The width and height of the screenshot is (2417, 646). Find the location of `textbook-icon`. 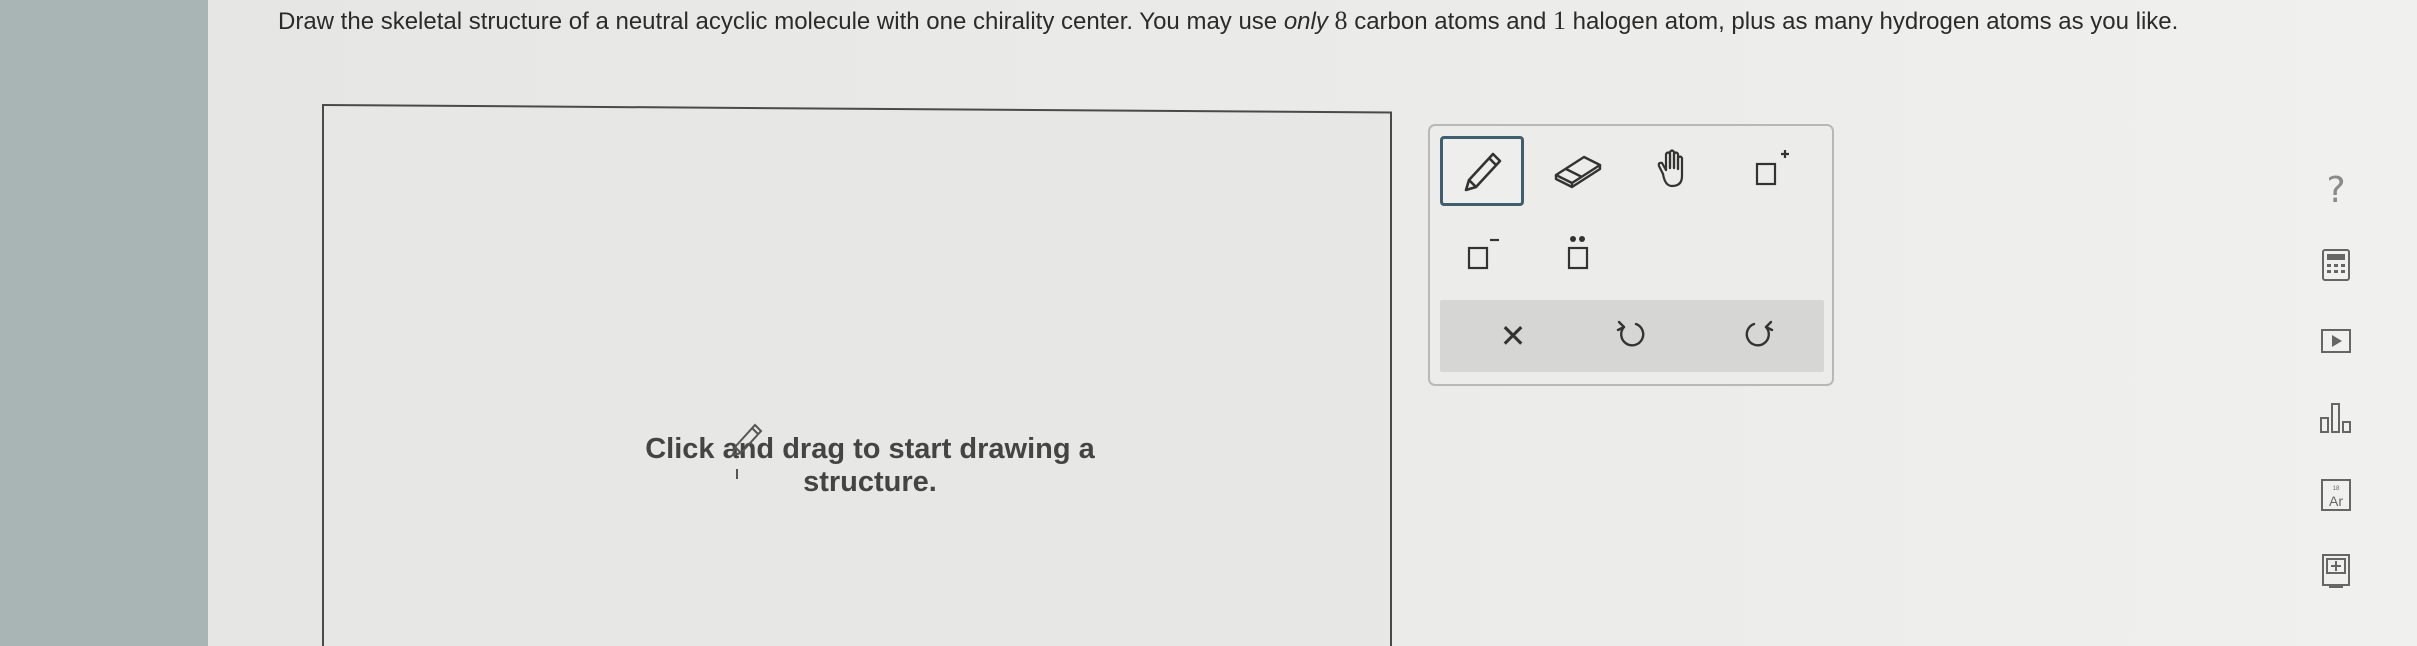

textbook-icon is located at coordinates (2336, 573).